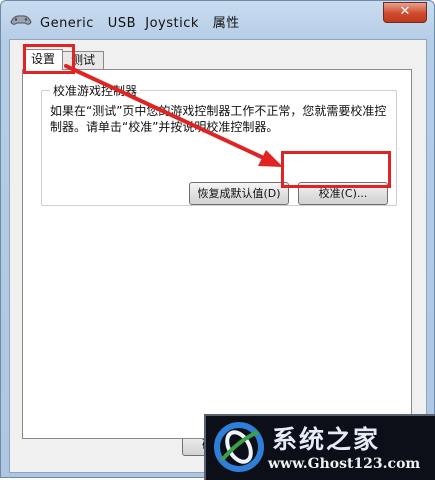 The image size is (435, 480). I want to click on joystick-icon, so click(21, 20).